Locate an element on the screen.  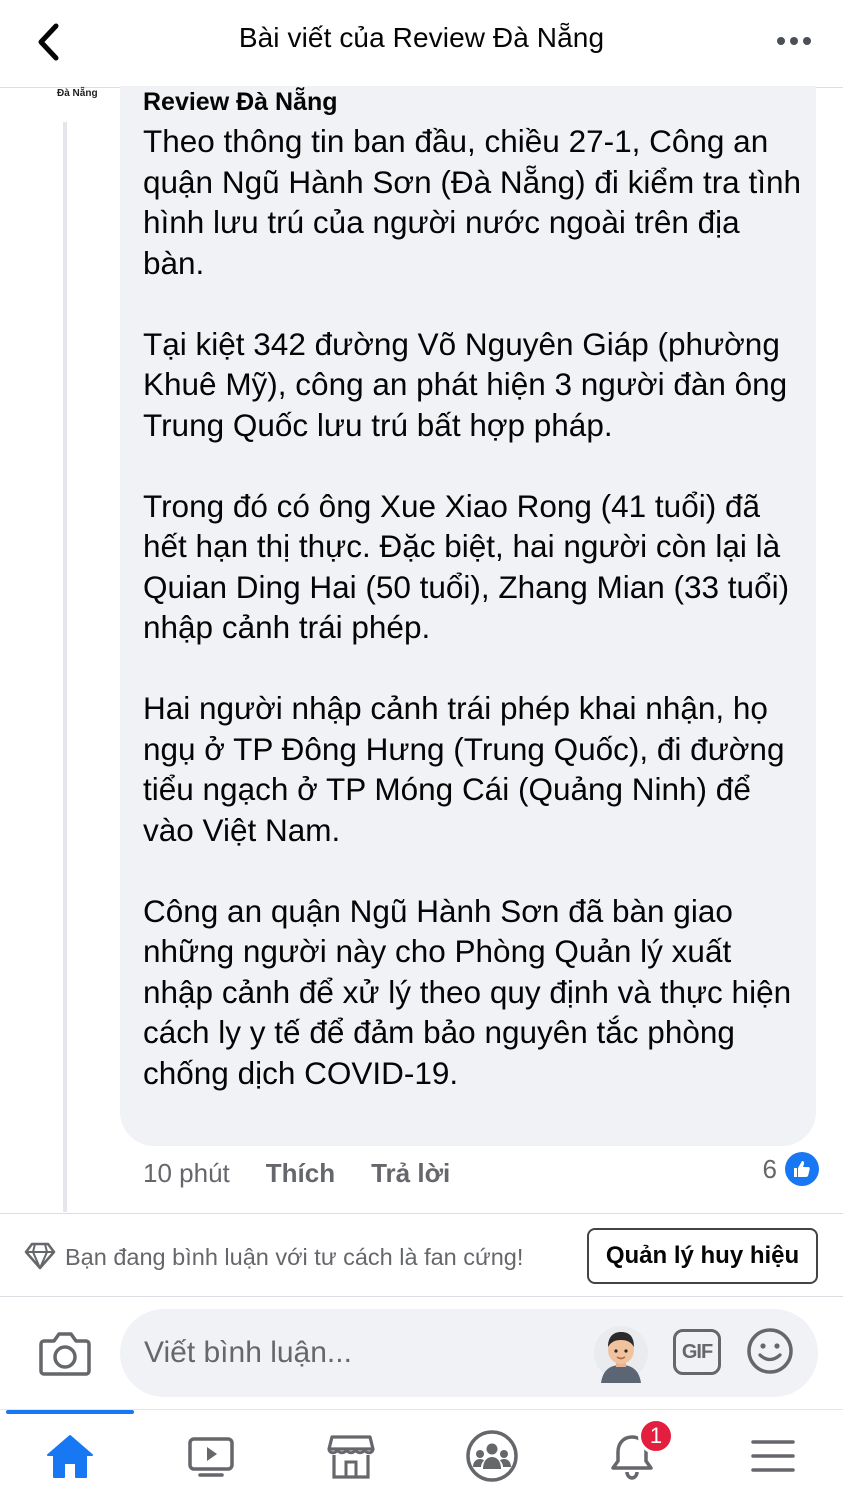
emoji-icon is located at coordinates (770, 1351).